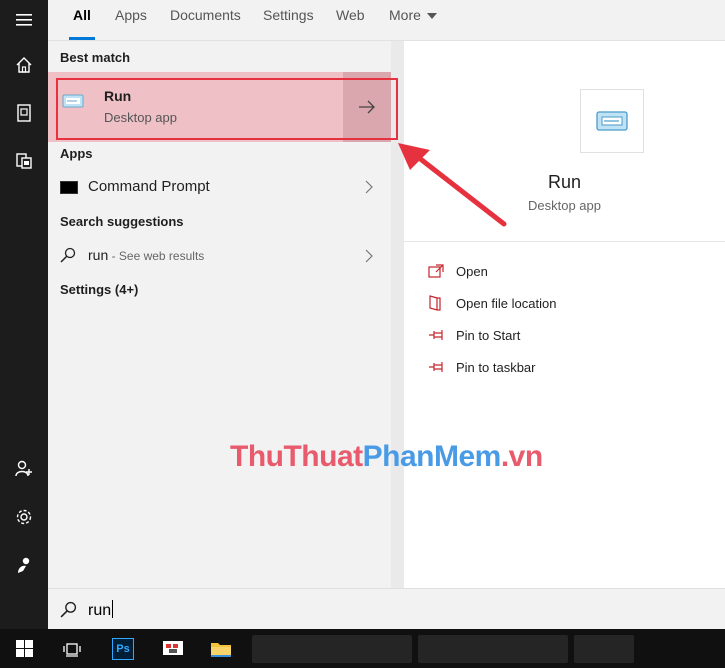  I want to click on suggestion-text: run - See web results, so click(146, 255).